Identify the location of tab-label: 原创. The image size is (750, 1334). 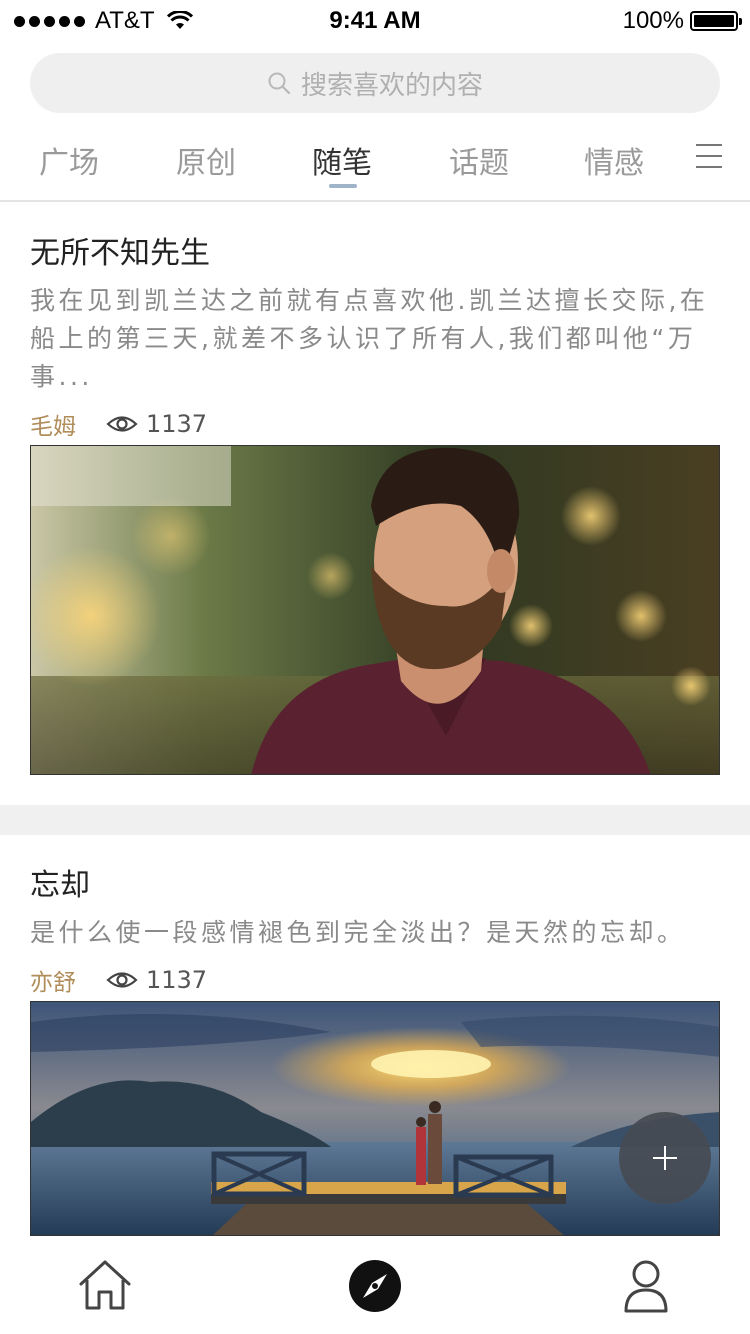
(206, 163).